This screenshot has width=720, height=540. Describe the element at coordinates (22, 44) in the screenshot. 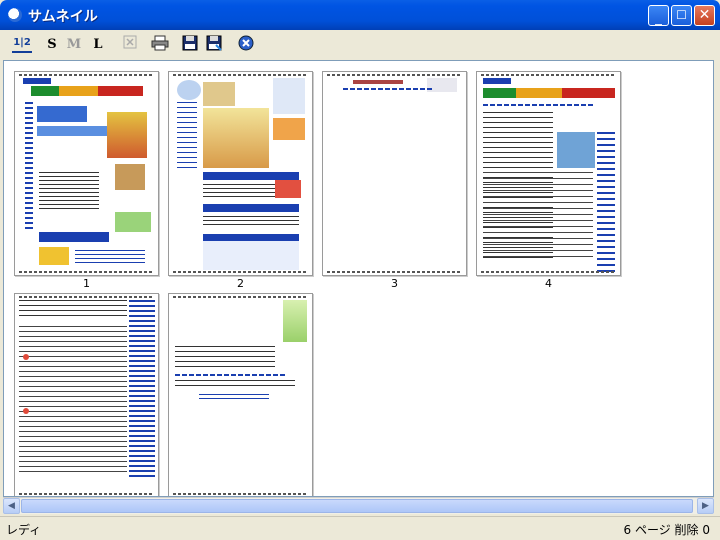

I see `page-order-icon: 1|2` at that location.